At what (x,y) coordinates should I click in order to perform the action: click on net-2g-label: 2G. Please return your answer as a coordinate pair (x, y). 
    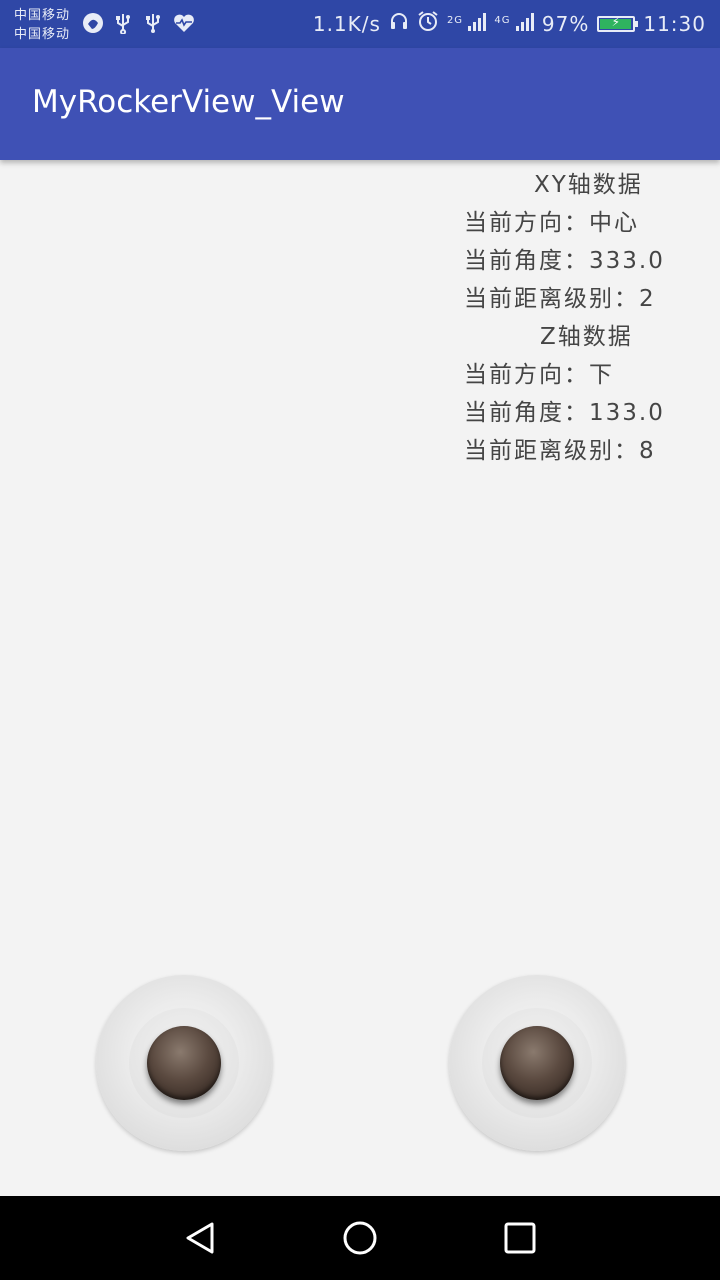
    Looking at the image, I should click on (455, 21).